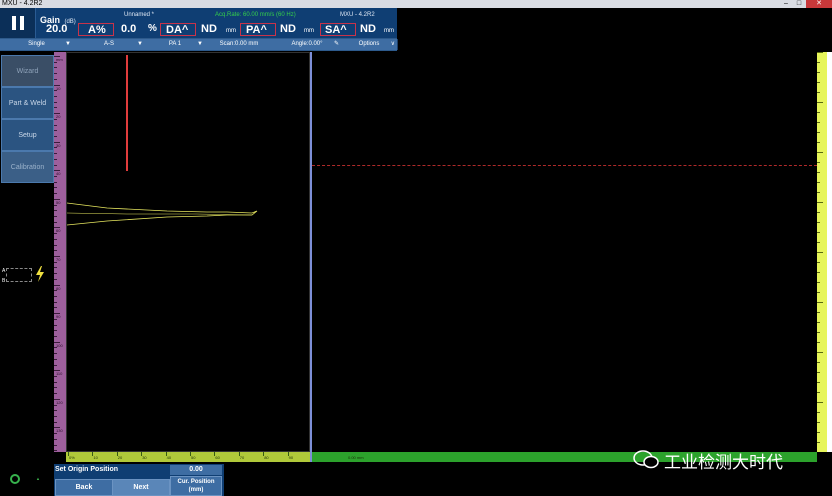 This screenshot has width=832, height=496. Describe the element at coordinates (84, 487) in the screenshot. I see `back-button: Back` at that location.